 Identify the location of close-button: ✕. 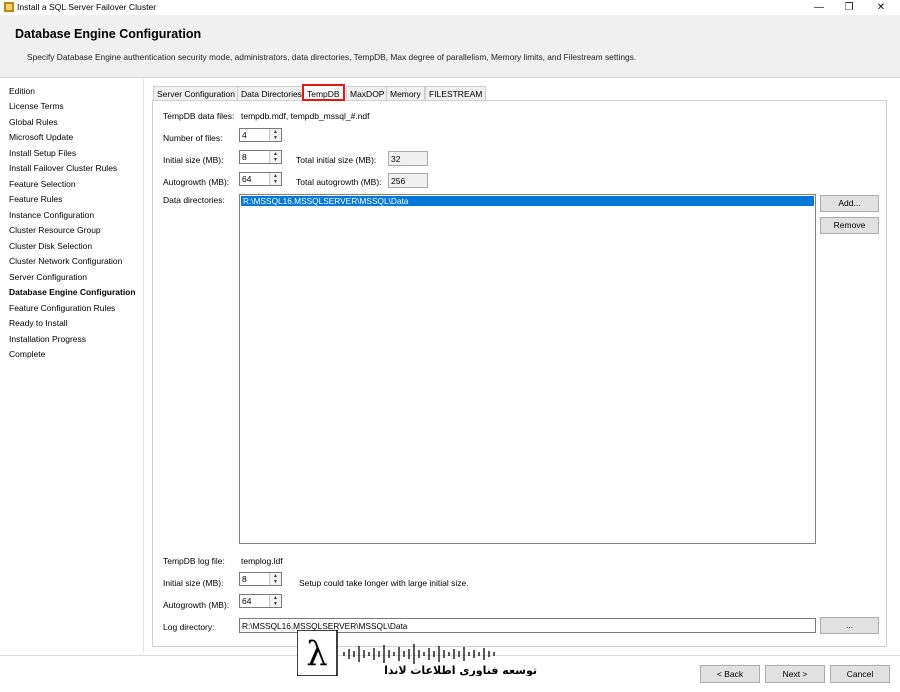
(881, 7).